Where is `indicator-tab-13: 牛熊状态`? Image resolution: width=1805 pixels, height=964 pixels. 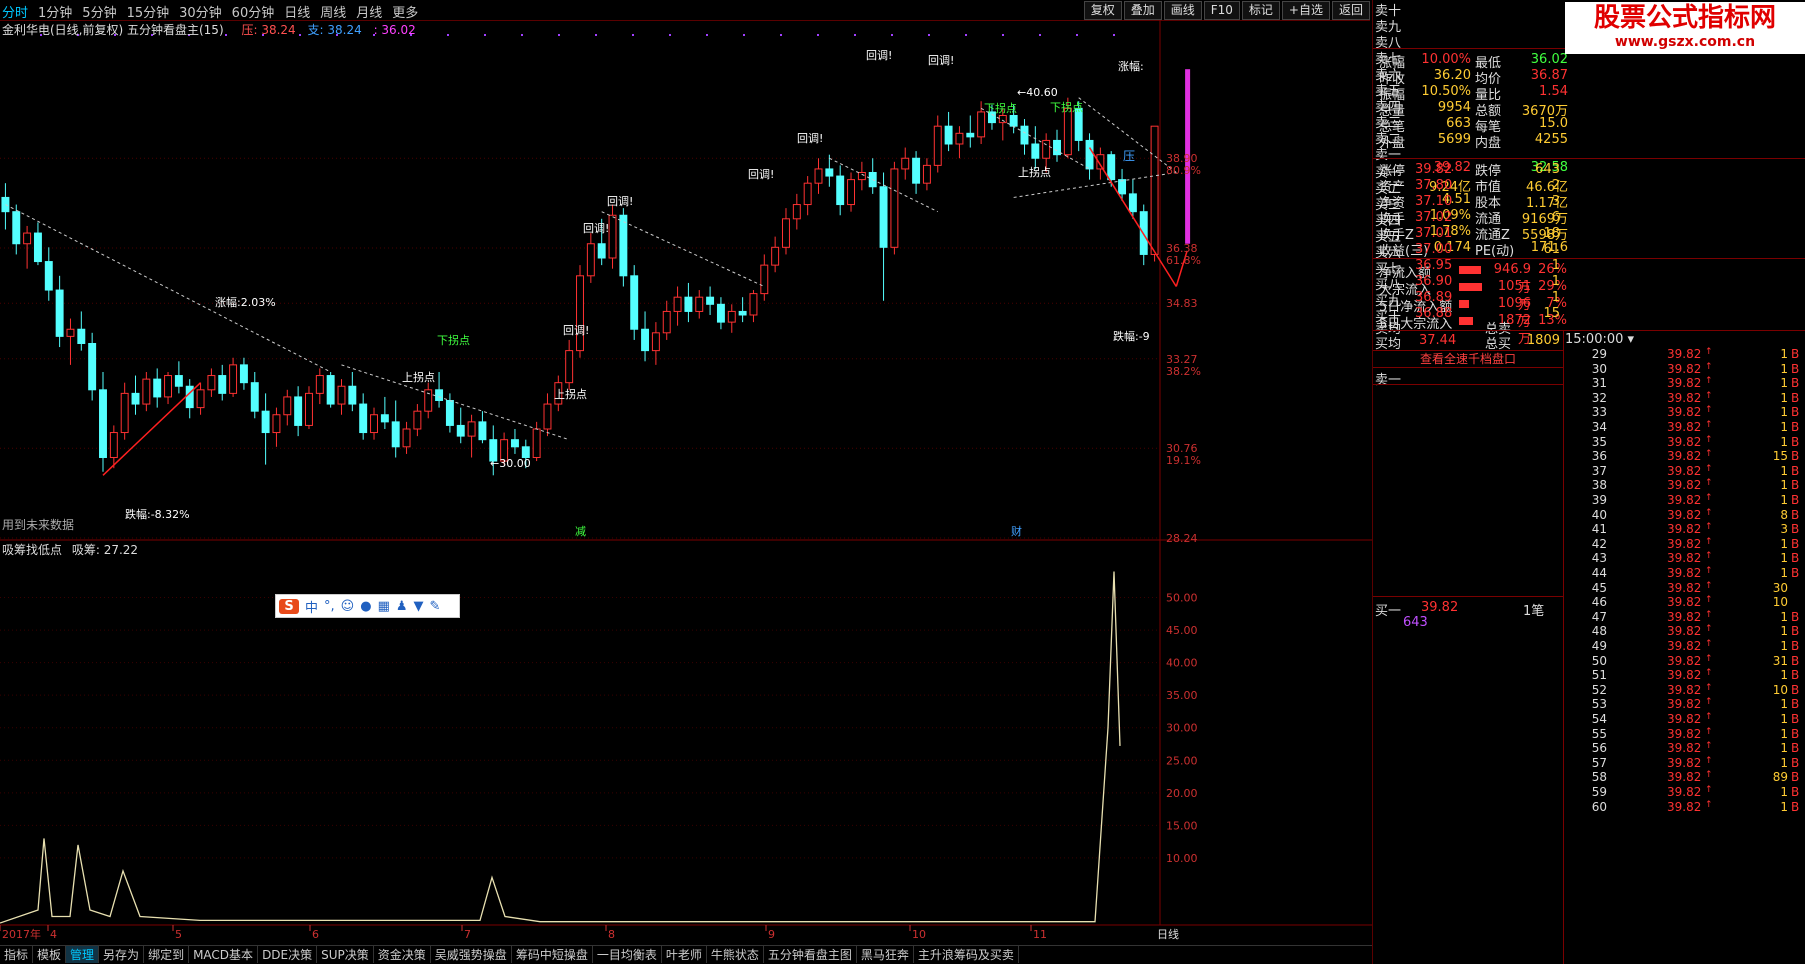 indicator-tab-13: 牛熊状态 is located at coordinates (735, 954).